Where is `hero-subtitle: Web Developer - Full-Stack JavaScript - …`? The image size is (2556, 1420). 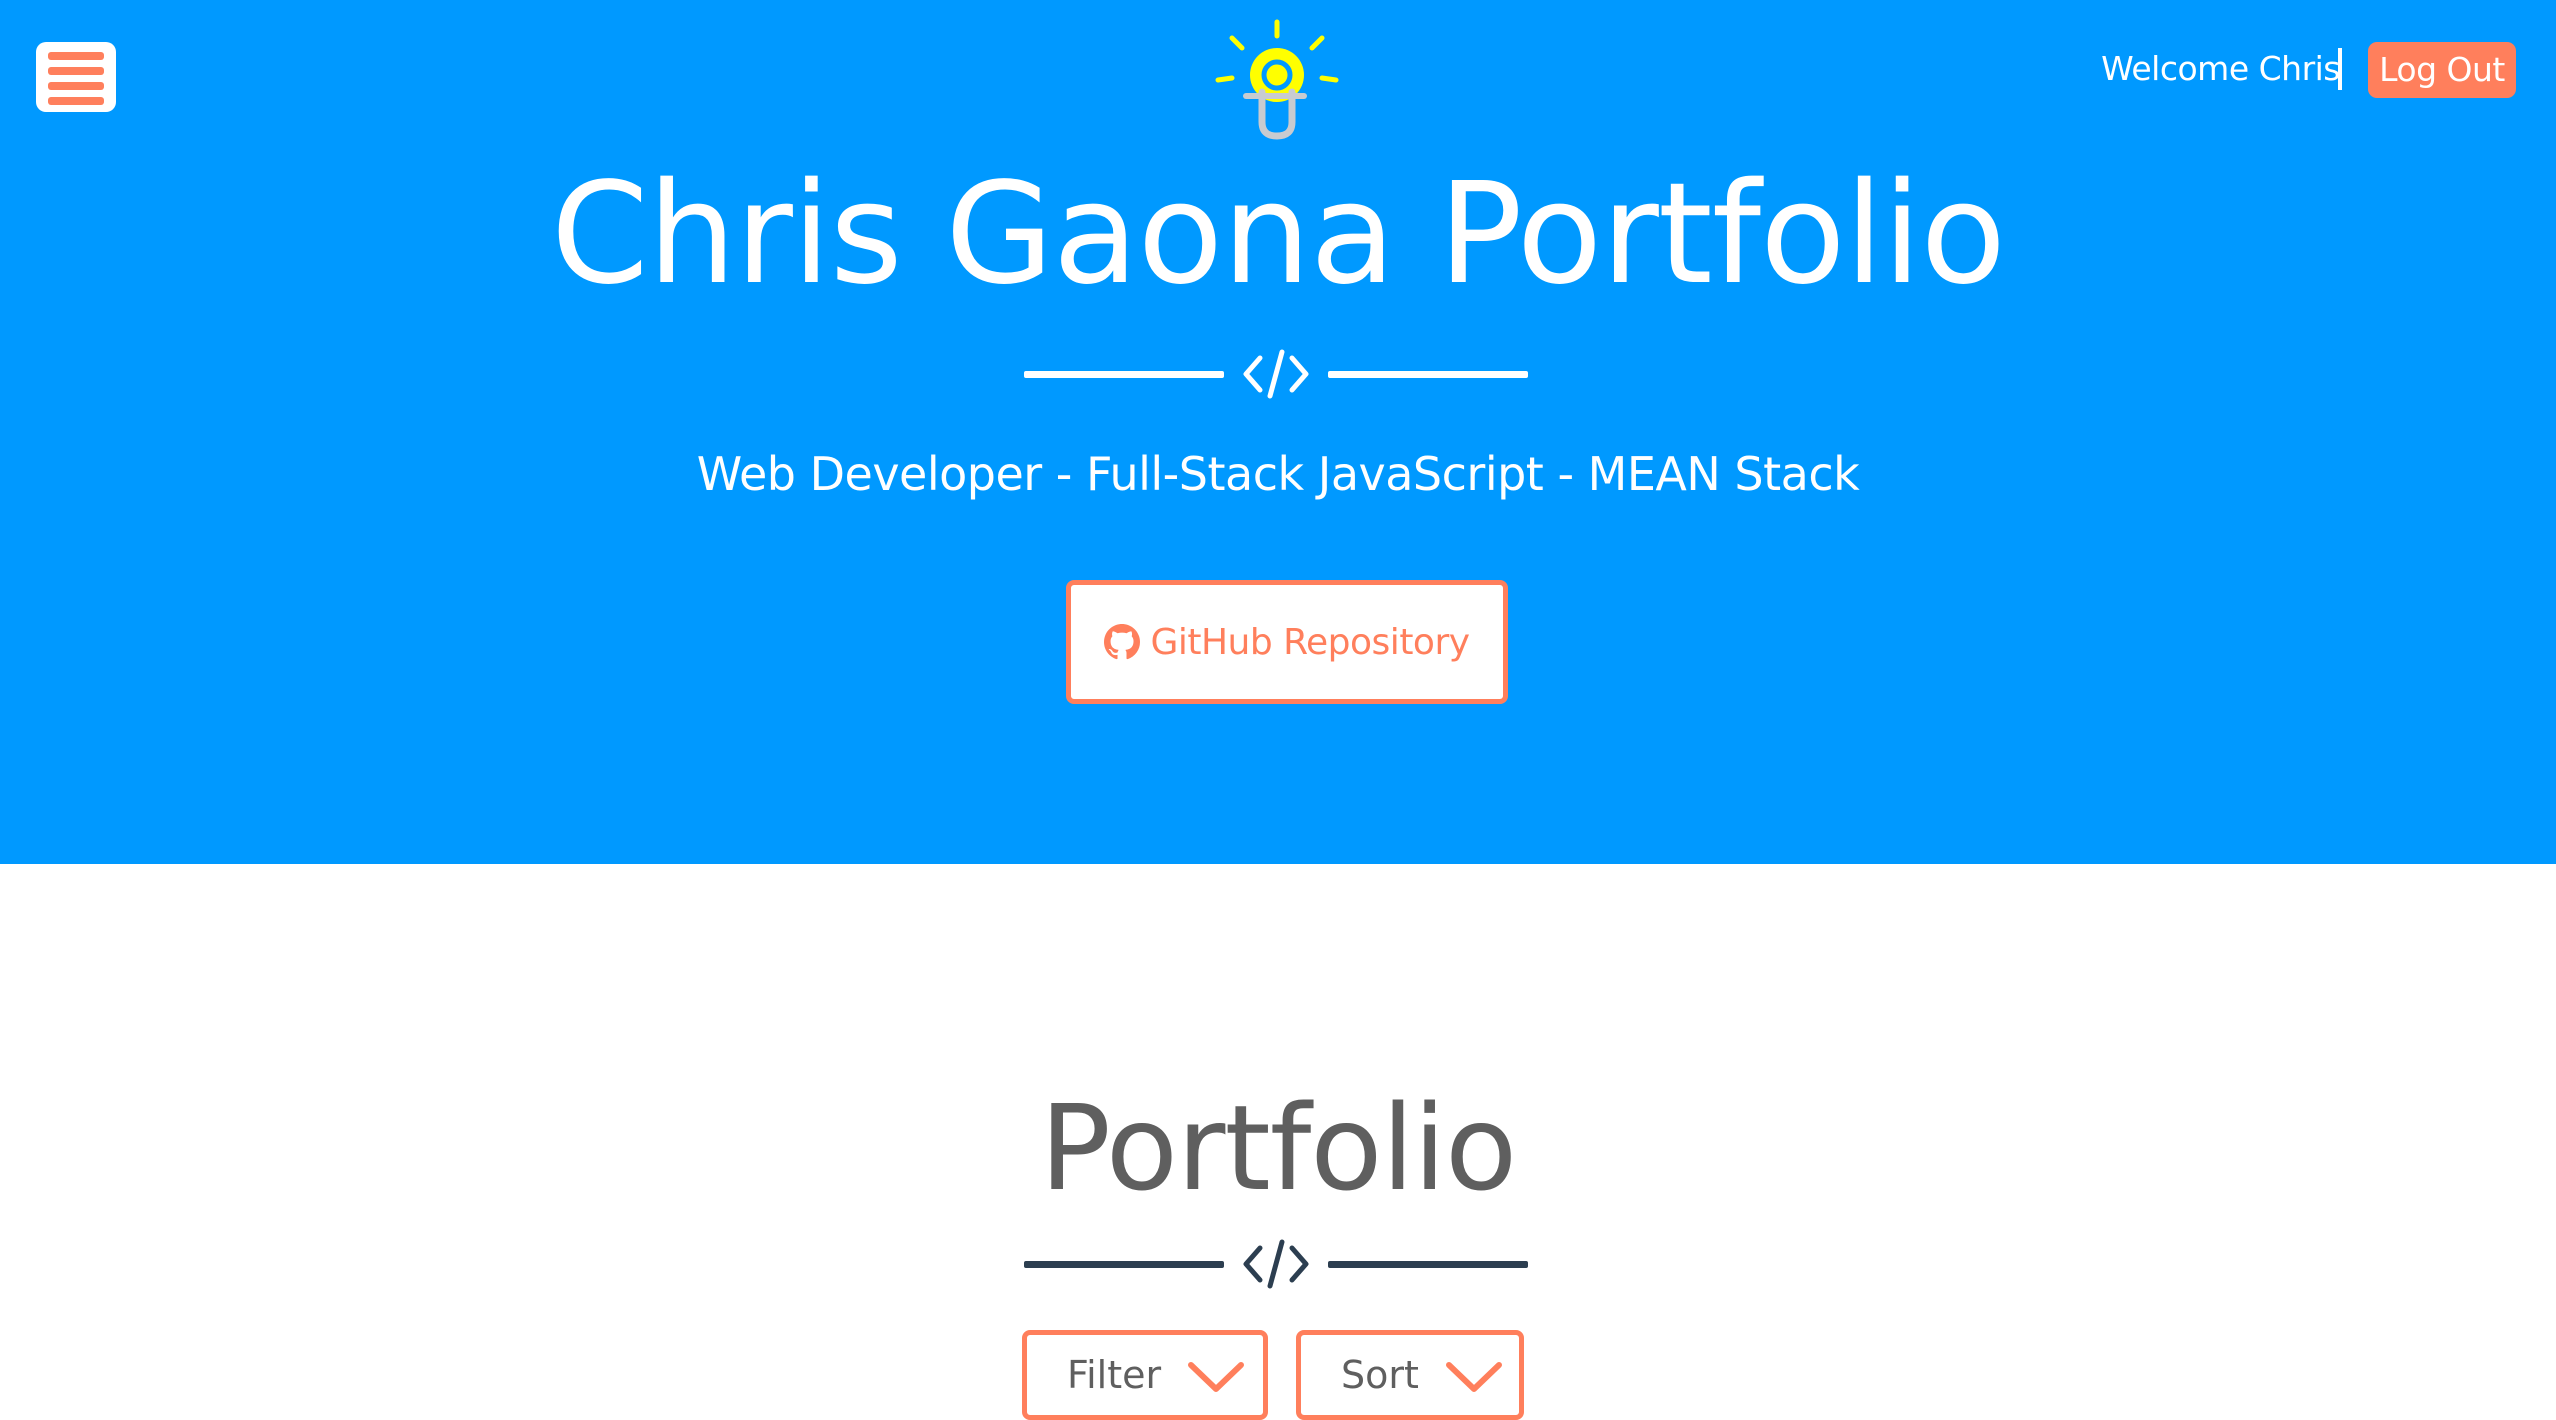 hero-subtitle: Web Developer - Full-Stack JavaScript - … is located at coordinates (1278, 474).